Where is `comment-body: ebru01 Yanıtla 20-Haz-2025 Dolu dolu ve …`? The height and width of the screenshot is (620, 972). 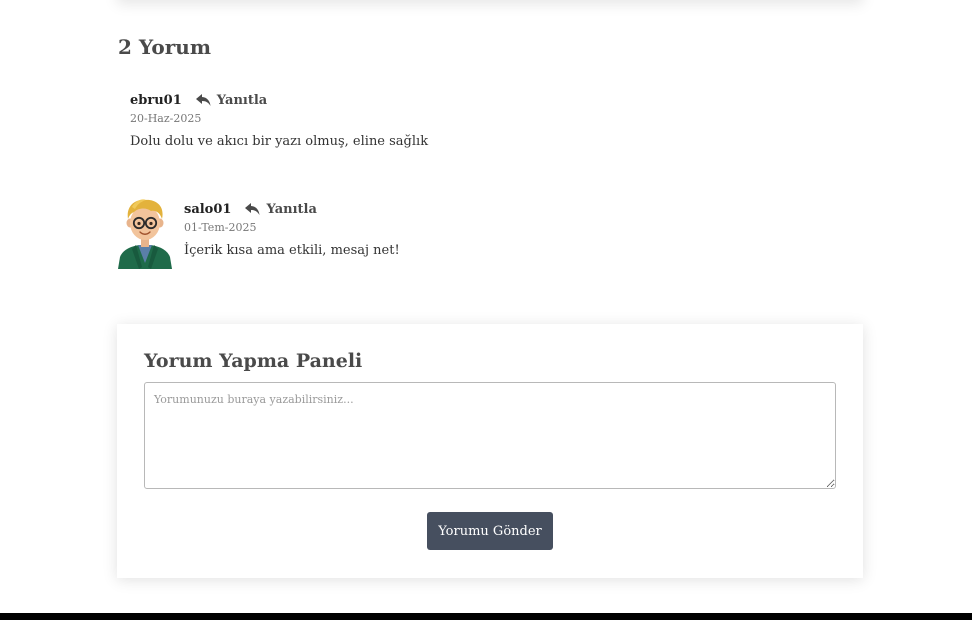 comment-body: ebru01 Yanıtla 20-Haz-2025 Dolu dolu ve … is located at coordinates (279, 120).